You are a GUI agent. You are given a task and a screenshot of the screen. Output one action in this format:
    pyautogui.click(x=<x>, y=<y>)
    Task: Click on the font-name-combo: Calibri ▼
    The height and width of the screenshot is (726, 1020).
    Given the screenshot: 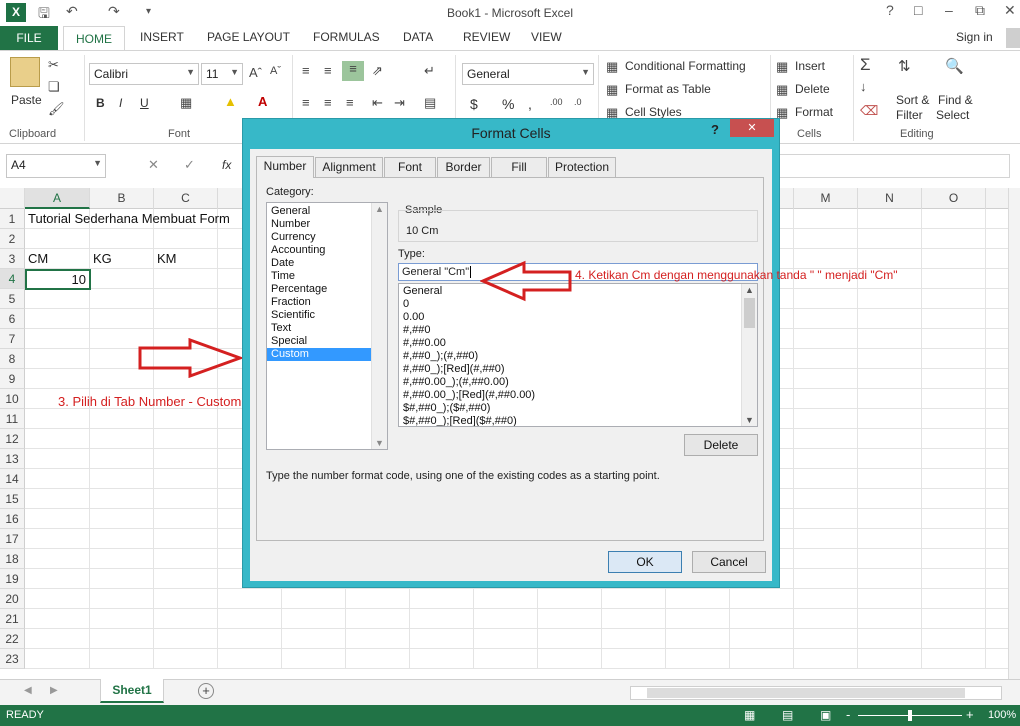 What is the action you would take?
    pyautogui.click(x=144, y=74)
    